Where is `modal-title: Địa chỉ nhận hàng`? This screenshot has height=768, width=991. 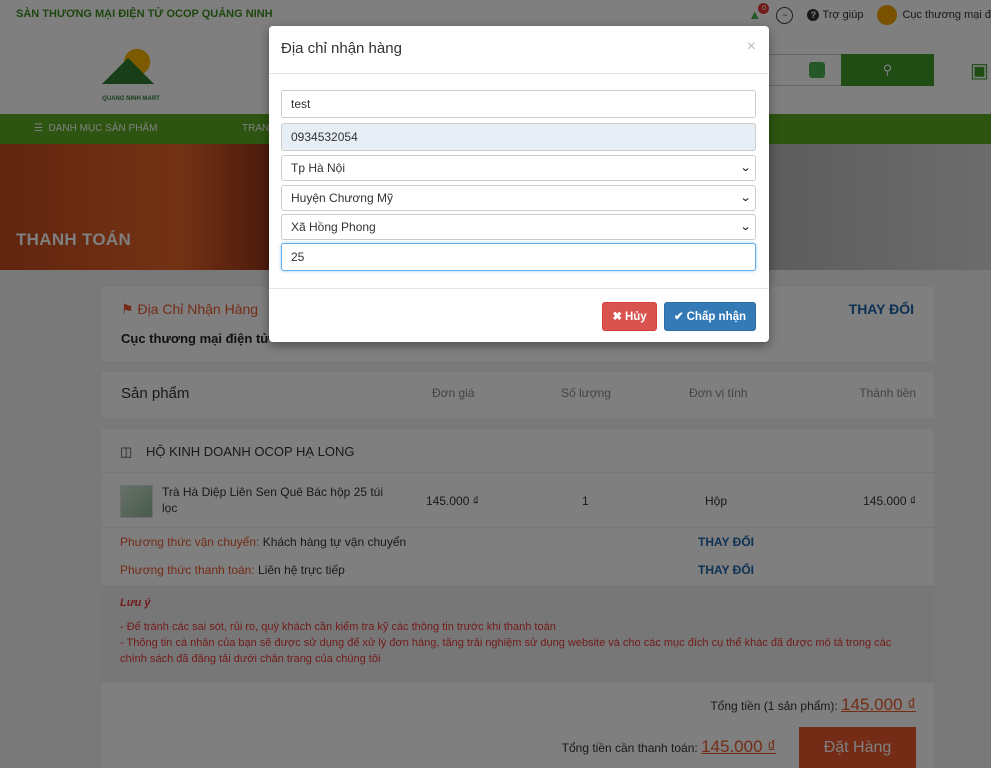 modal-title: Địa chỉ nhận hàng is located at coordinates (341, 48).